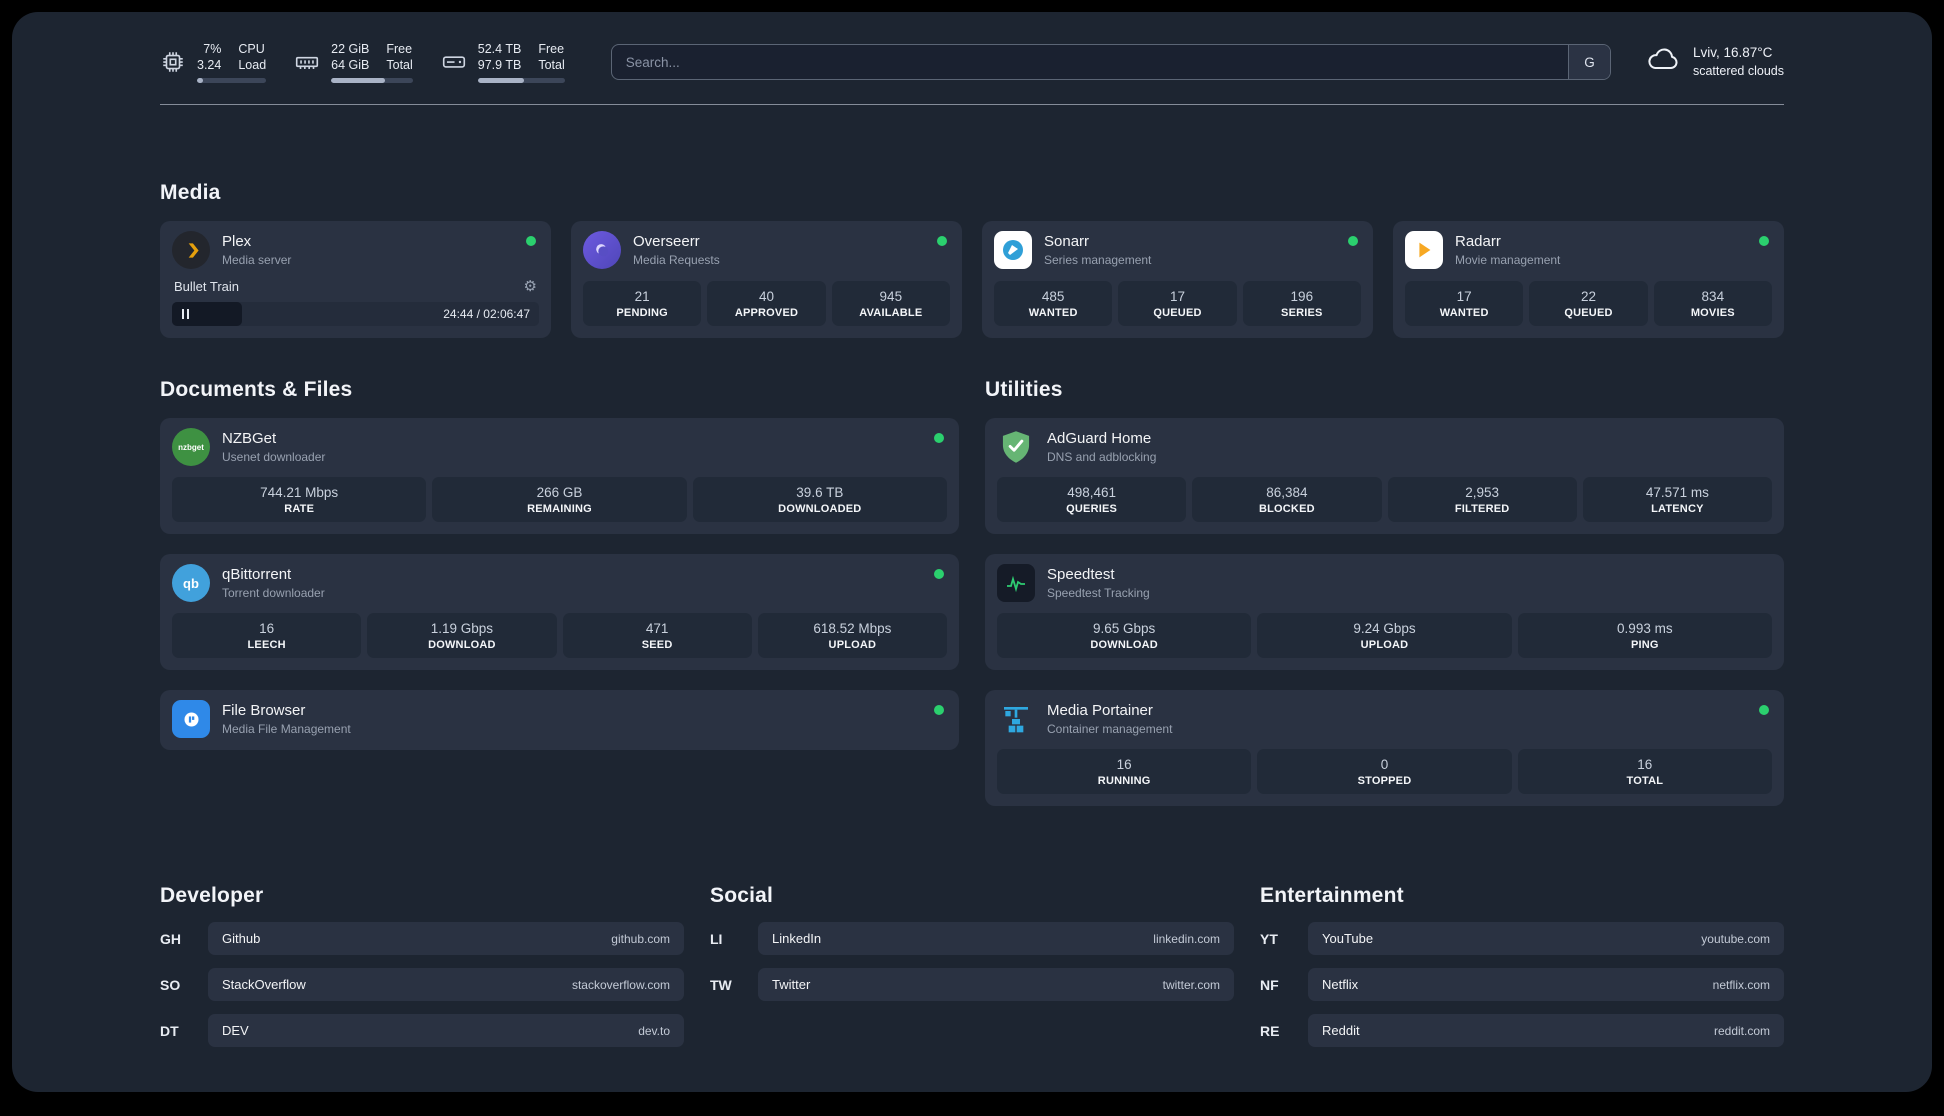 This screenshot has width=1944, height=1116. I want to click on app-subtitle: Media File Management, so click(286, 729).